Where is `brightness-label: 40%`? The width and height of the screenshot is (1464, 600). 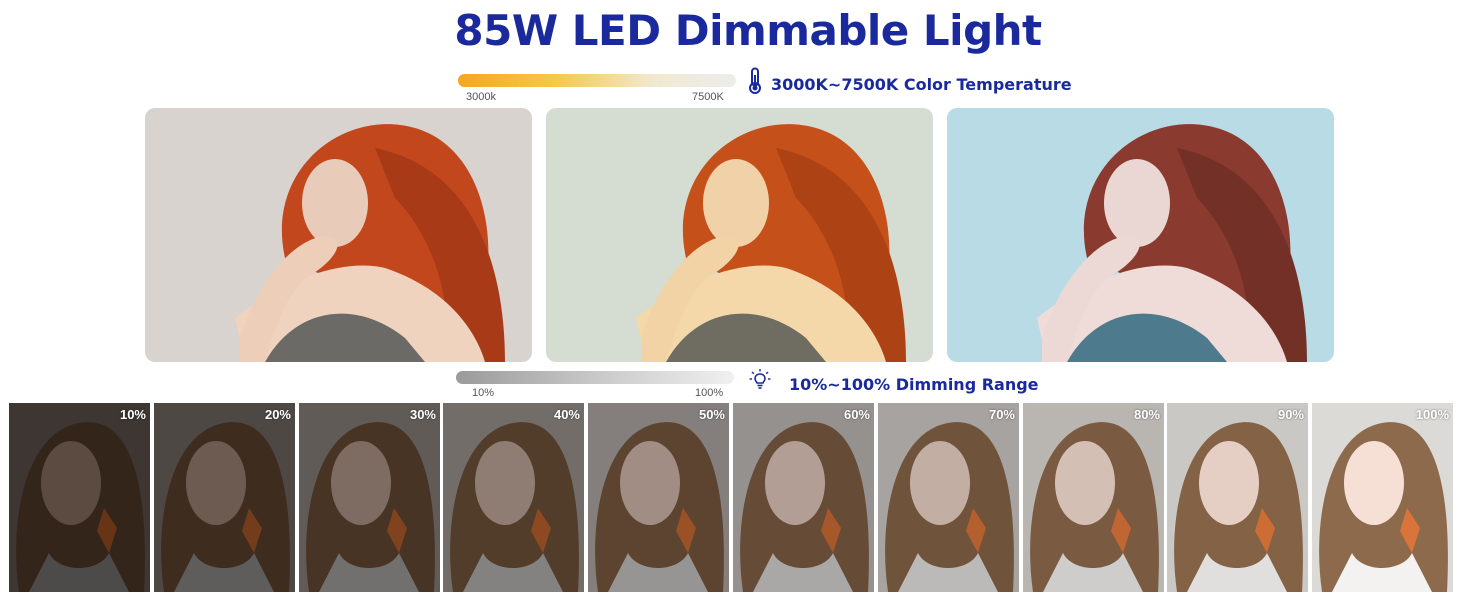 brightness-label: 40% is located at coordinates (566, 414).